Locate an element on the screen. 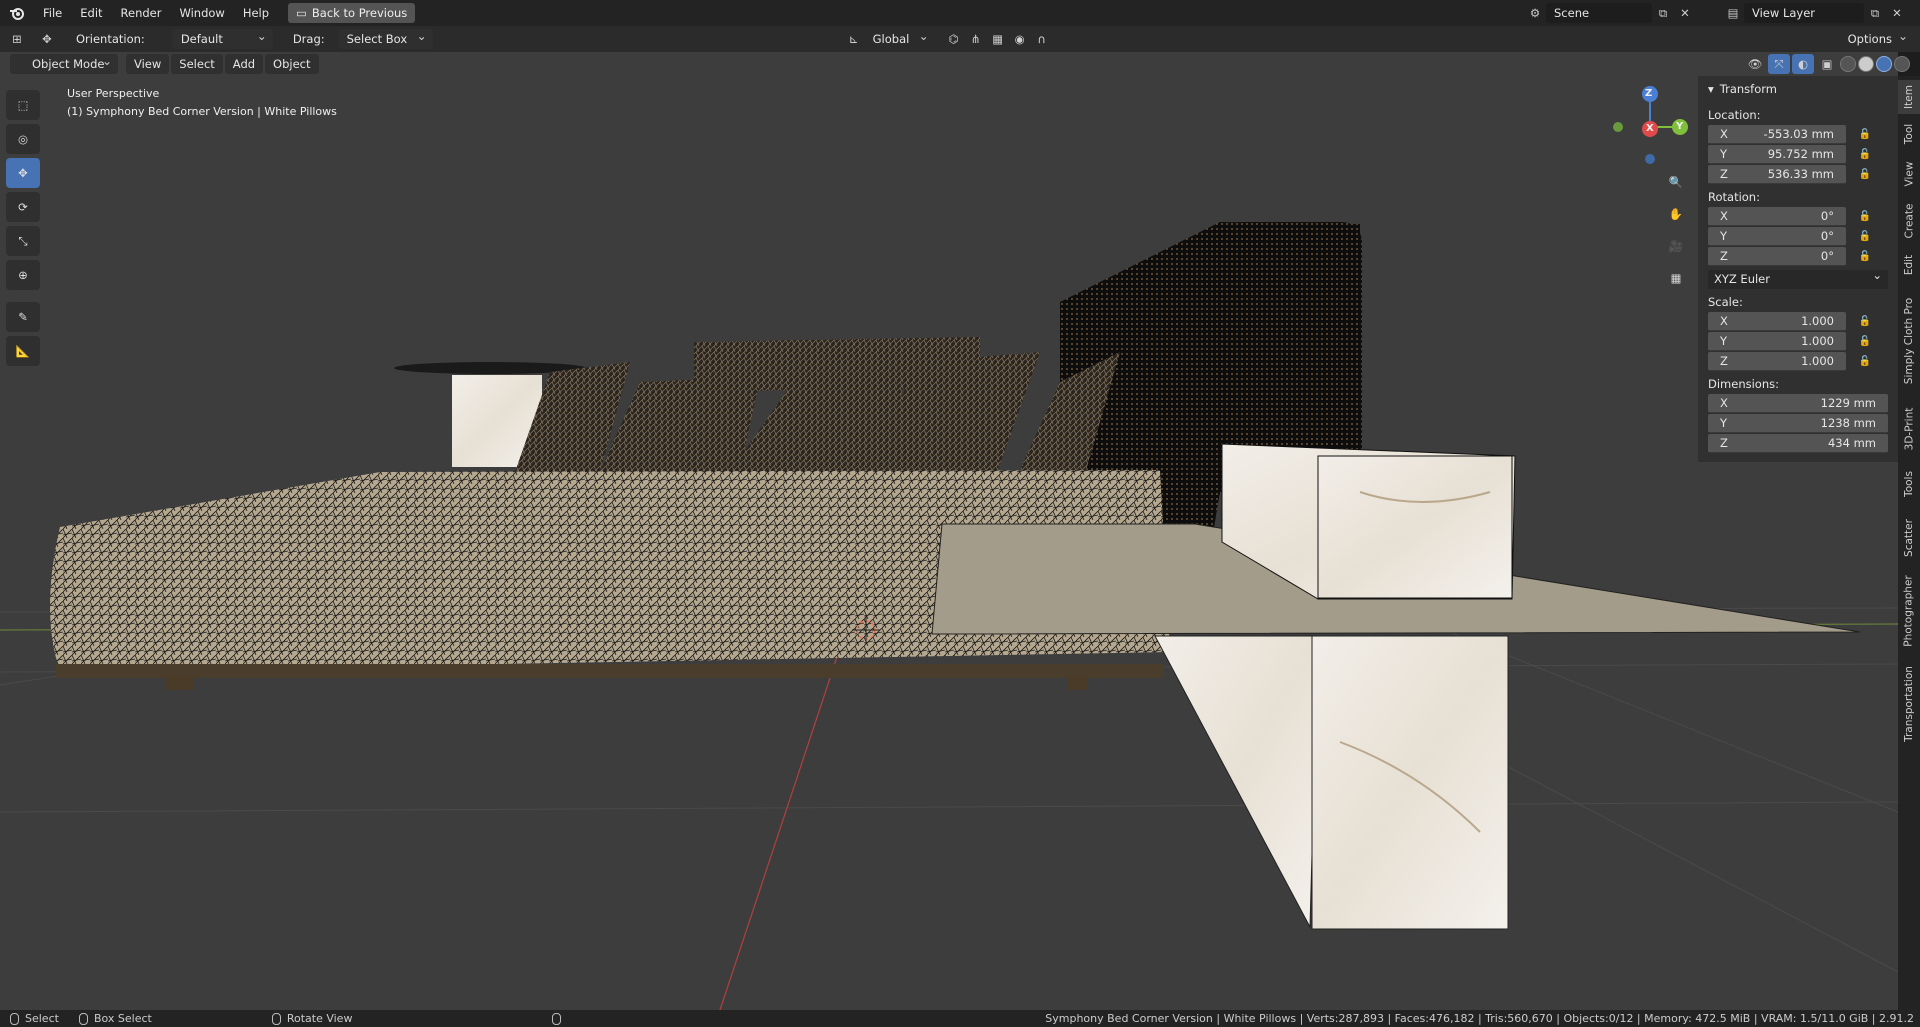  view-layer-icon: ▤ is located at coordinates (1733, 13).